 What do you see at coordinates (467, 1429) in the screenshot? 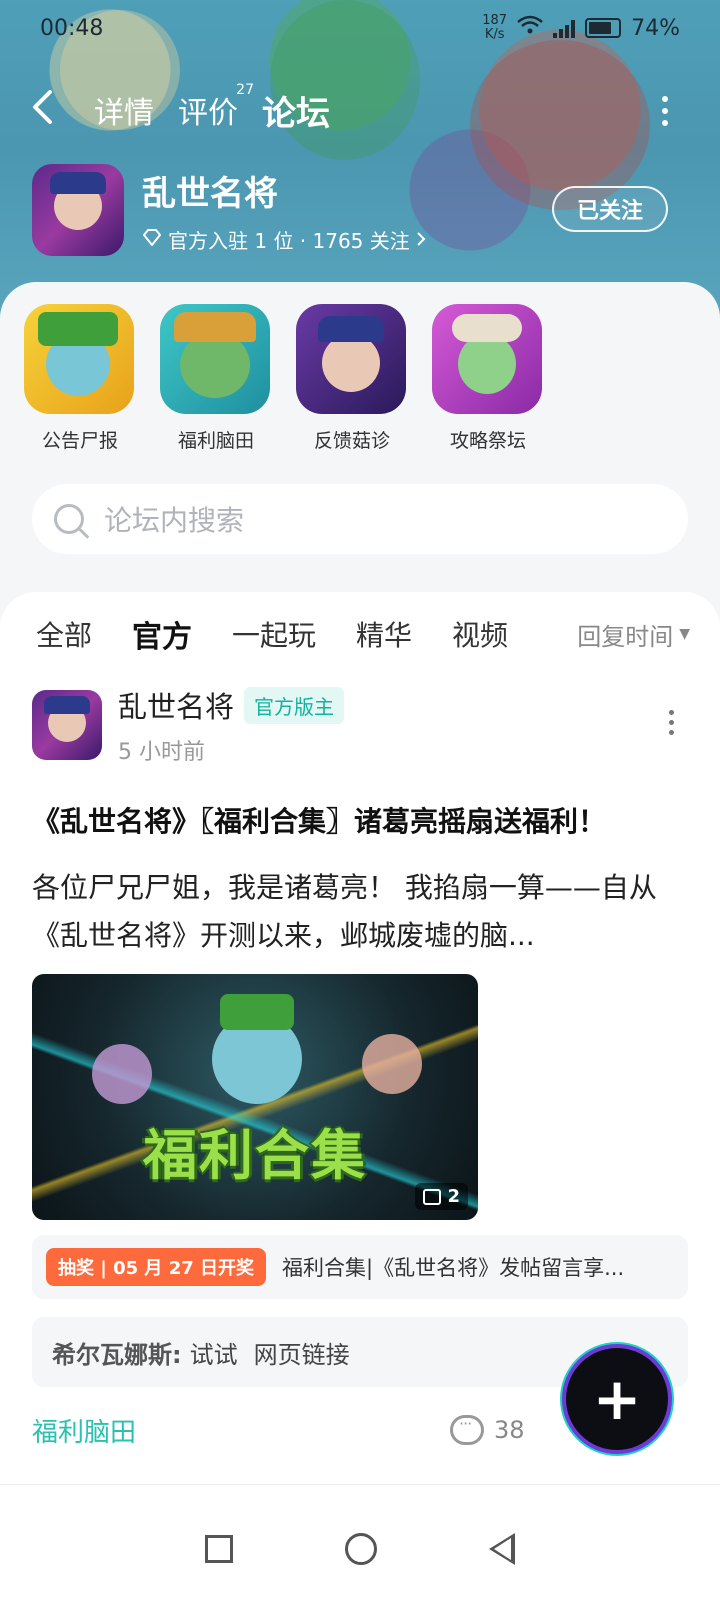
I see `comment-icon` at bounding box center [467, 1429].